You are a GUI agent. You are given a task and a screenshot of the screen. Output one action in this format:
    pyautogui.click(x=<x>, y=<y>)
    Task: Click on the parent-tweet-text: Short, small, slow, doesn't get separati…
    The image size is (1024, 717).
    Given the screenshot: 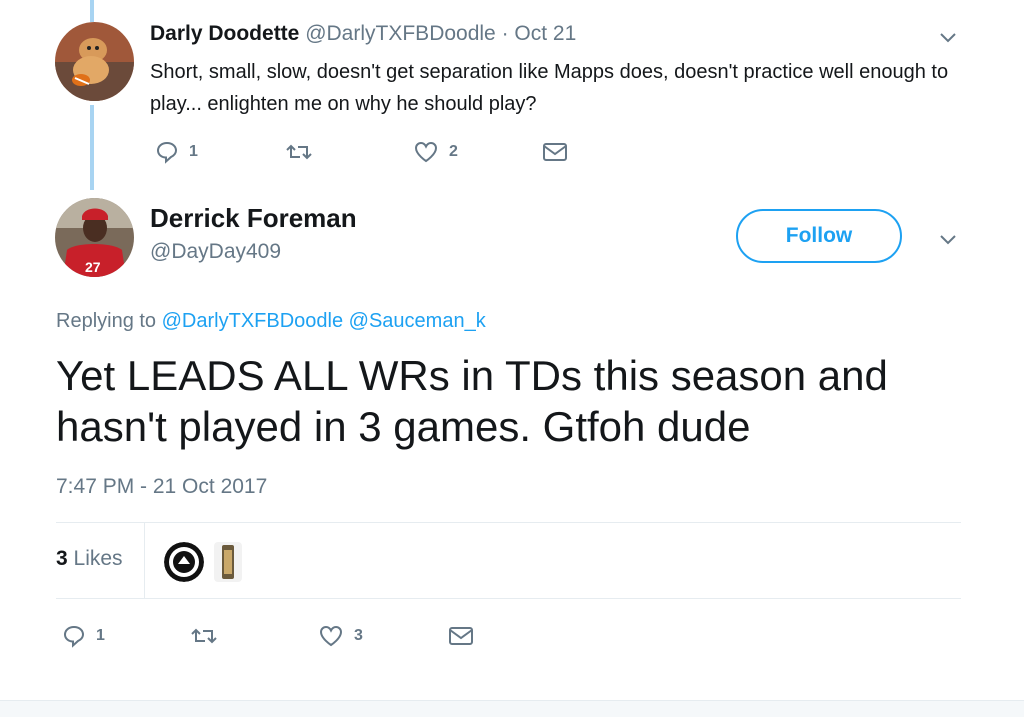 What is the action you would take?
    pyautogui.click(x=549, y=88)
    